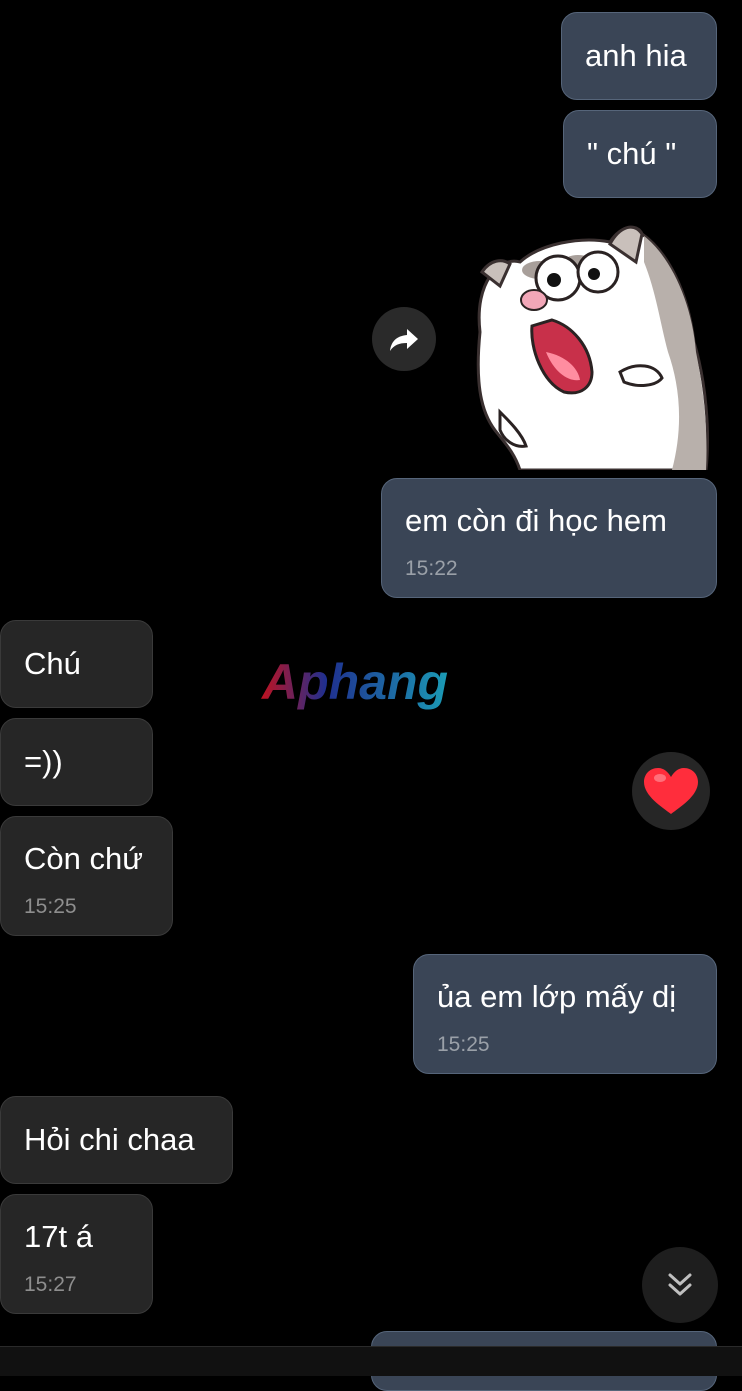 The image size is (742, 1391). Describe the element at coordinates (76, 762) in the screenshot. I see `message-bubble-received: =))` at that location.